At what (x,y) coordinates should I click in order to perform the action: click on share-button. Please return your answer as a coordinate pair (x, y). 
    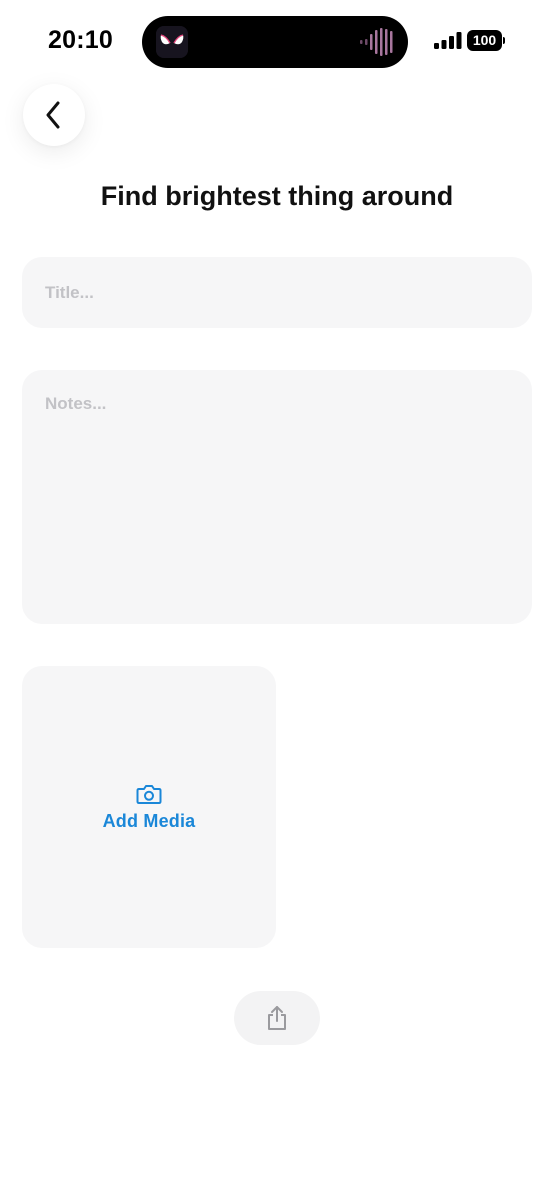
    Looking at the image, I should click on (277, 1018).